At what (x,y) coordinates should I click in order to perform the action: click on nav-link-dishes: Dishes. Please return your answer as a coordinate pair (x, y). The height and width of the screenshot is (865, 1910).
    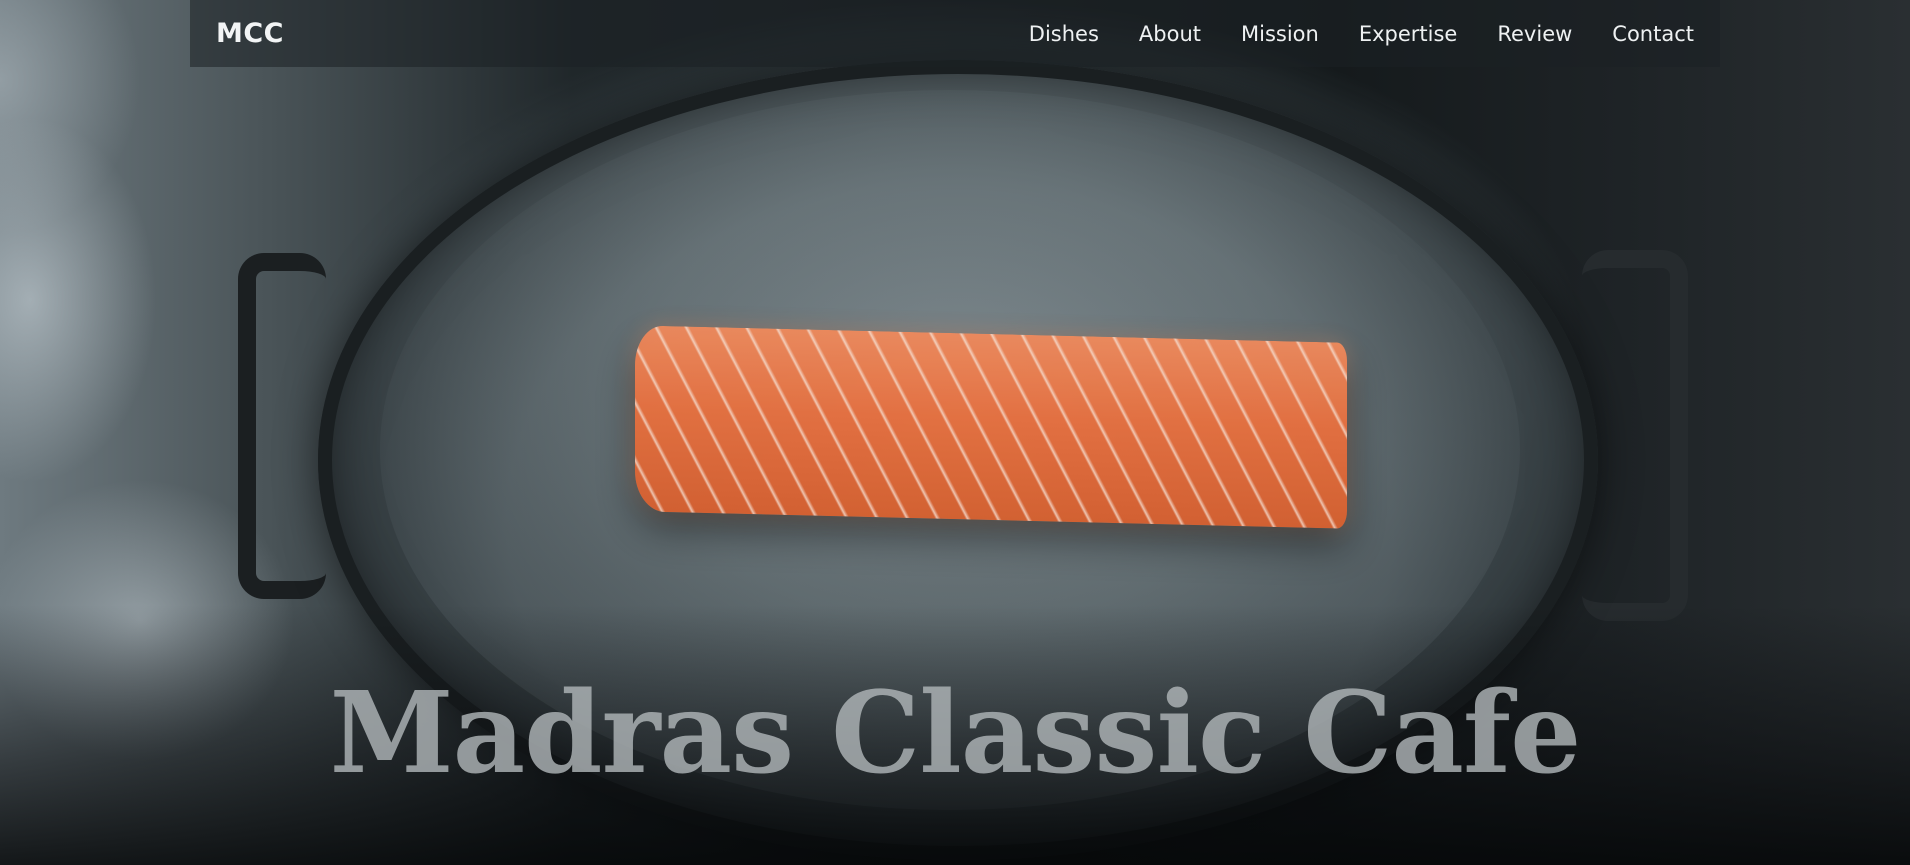
    Looking at the image, I should click on (1064, 34).